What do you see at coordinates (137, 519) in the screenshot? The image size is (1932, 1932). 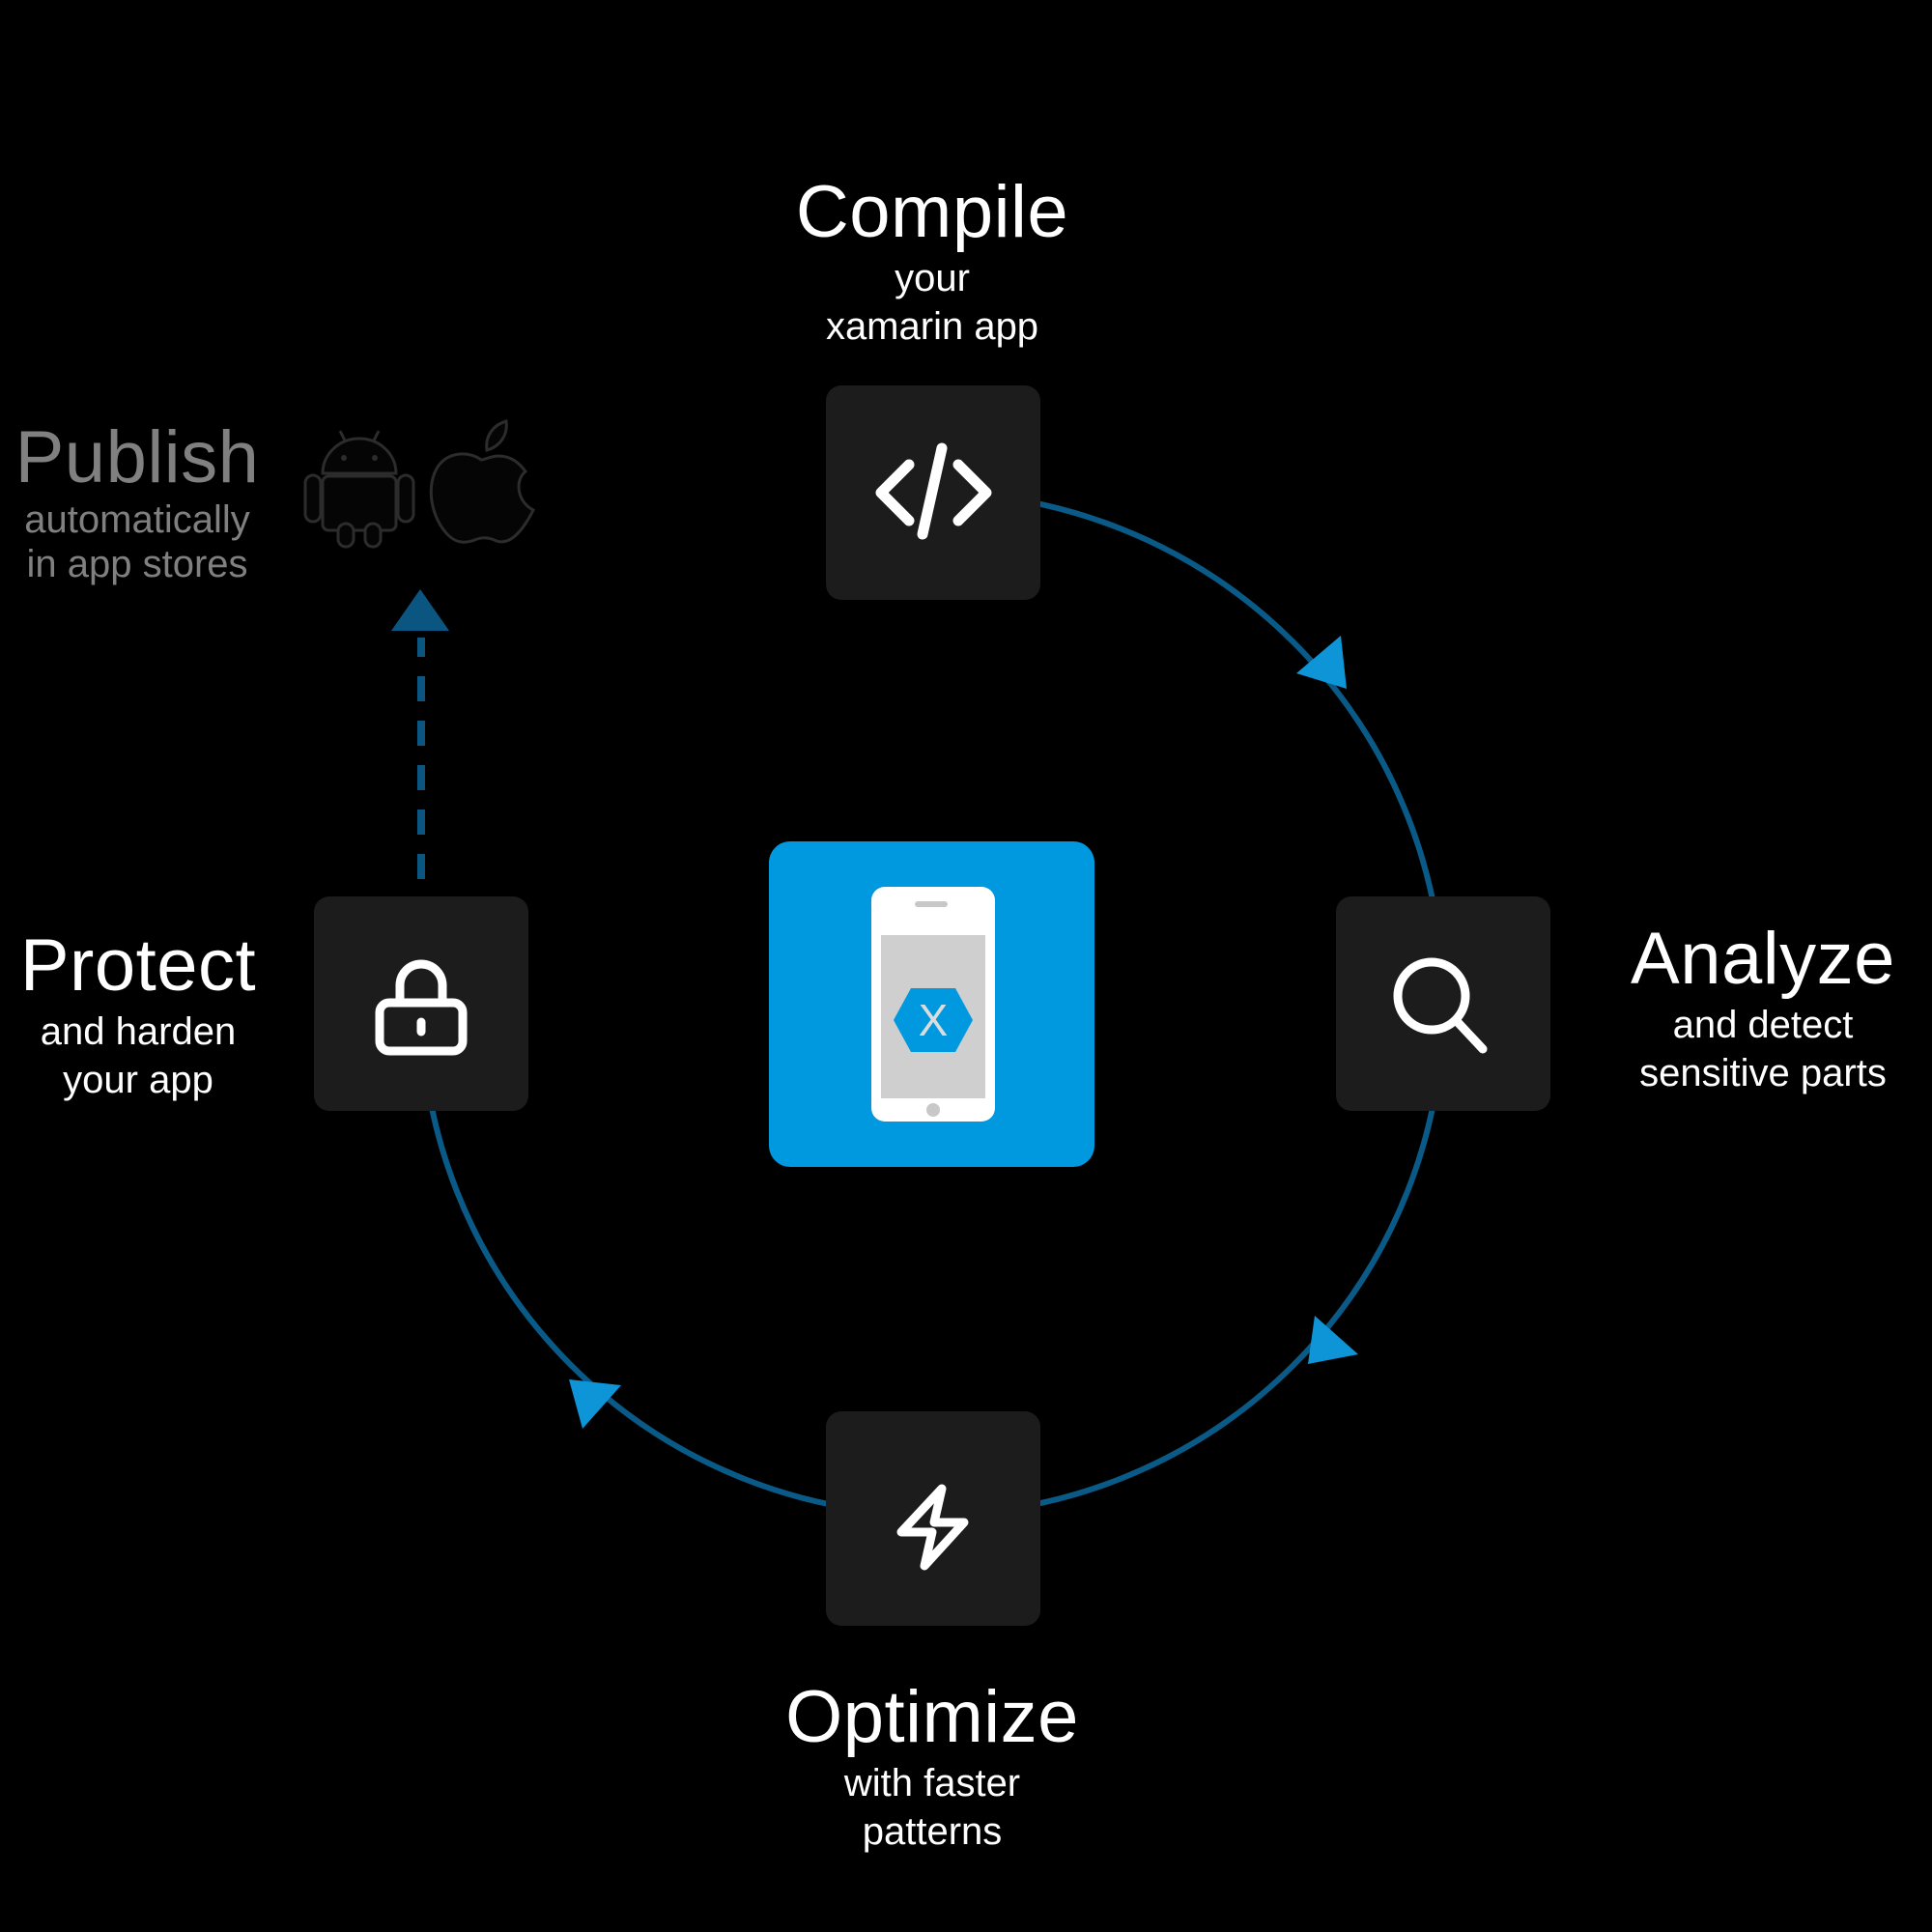 I see `step-publish-subtitle-1: automatically` at bounding box center [137, 519].